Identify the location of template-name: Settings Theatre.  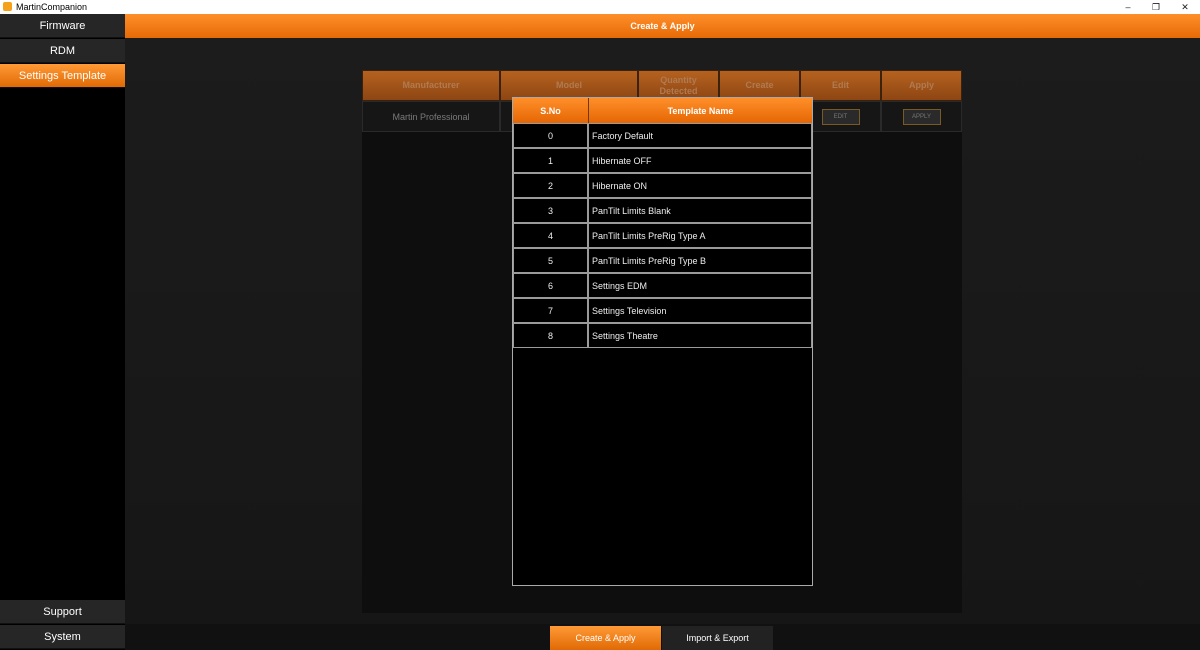
(700, 335).